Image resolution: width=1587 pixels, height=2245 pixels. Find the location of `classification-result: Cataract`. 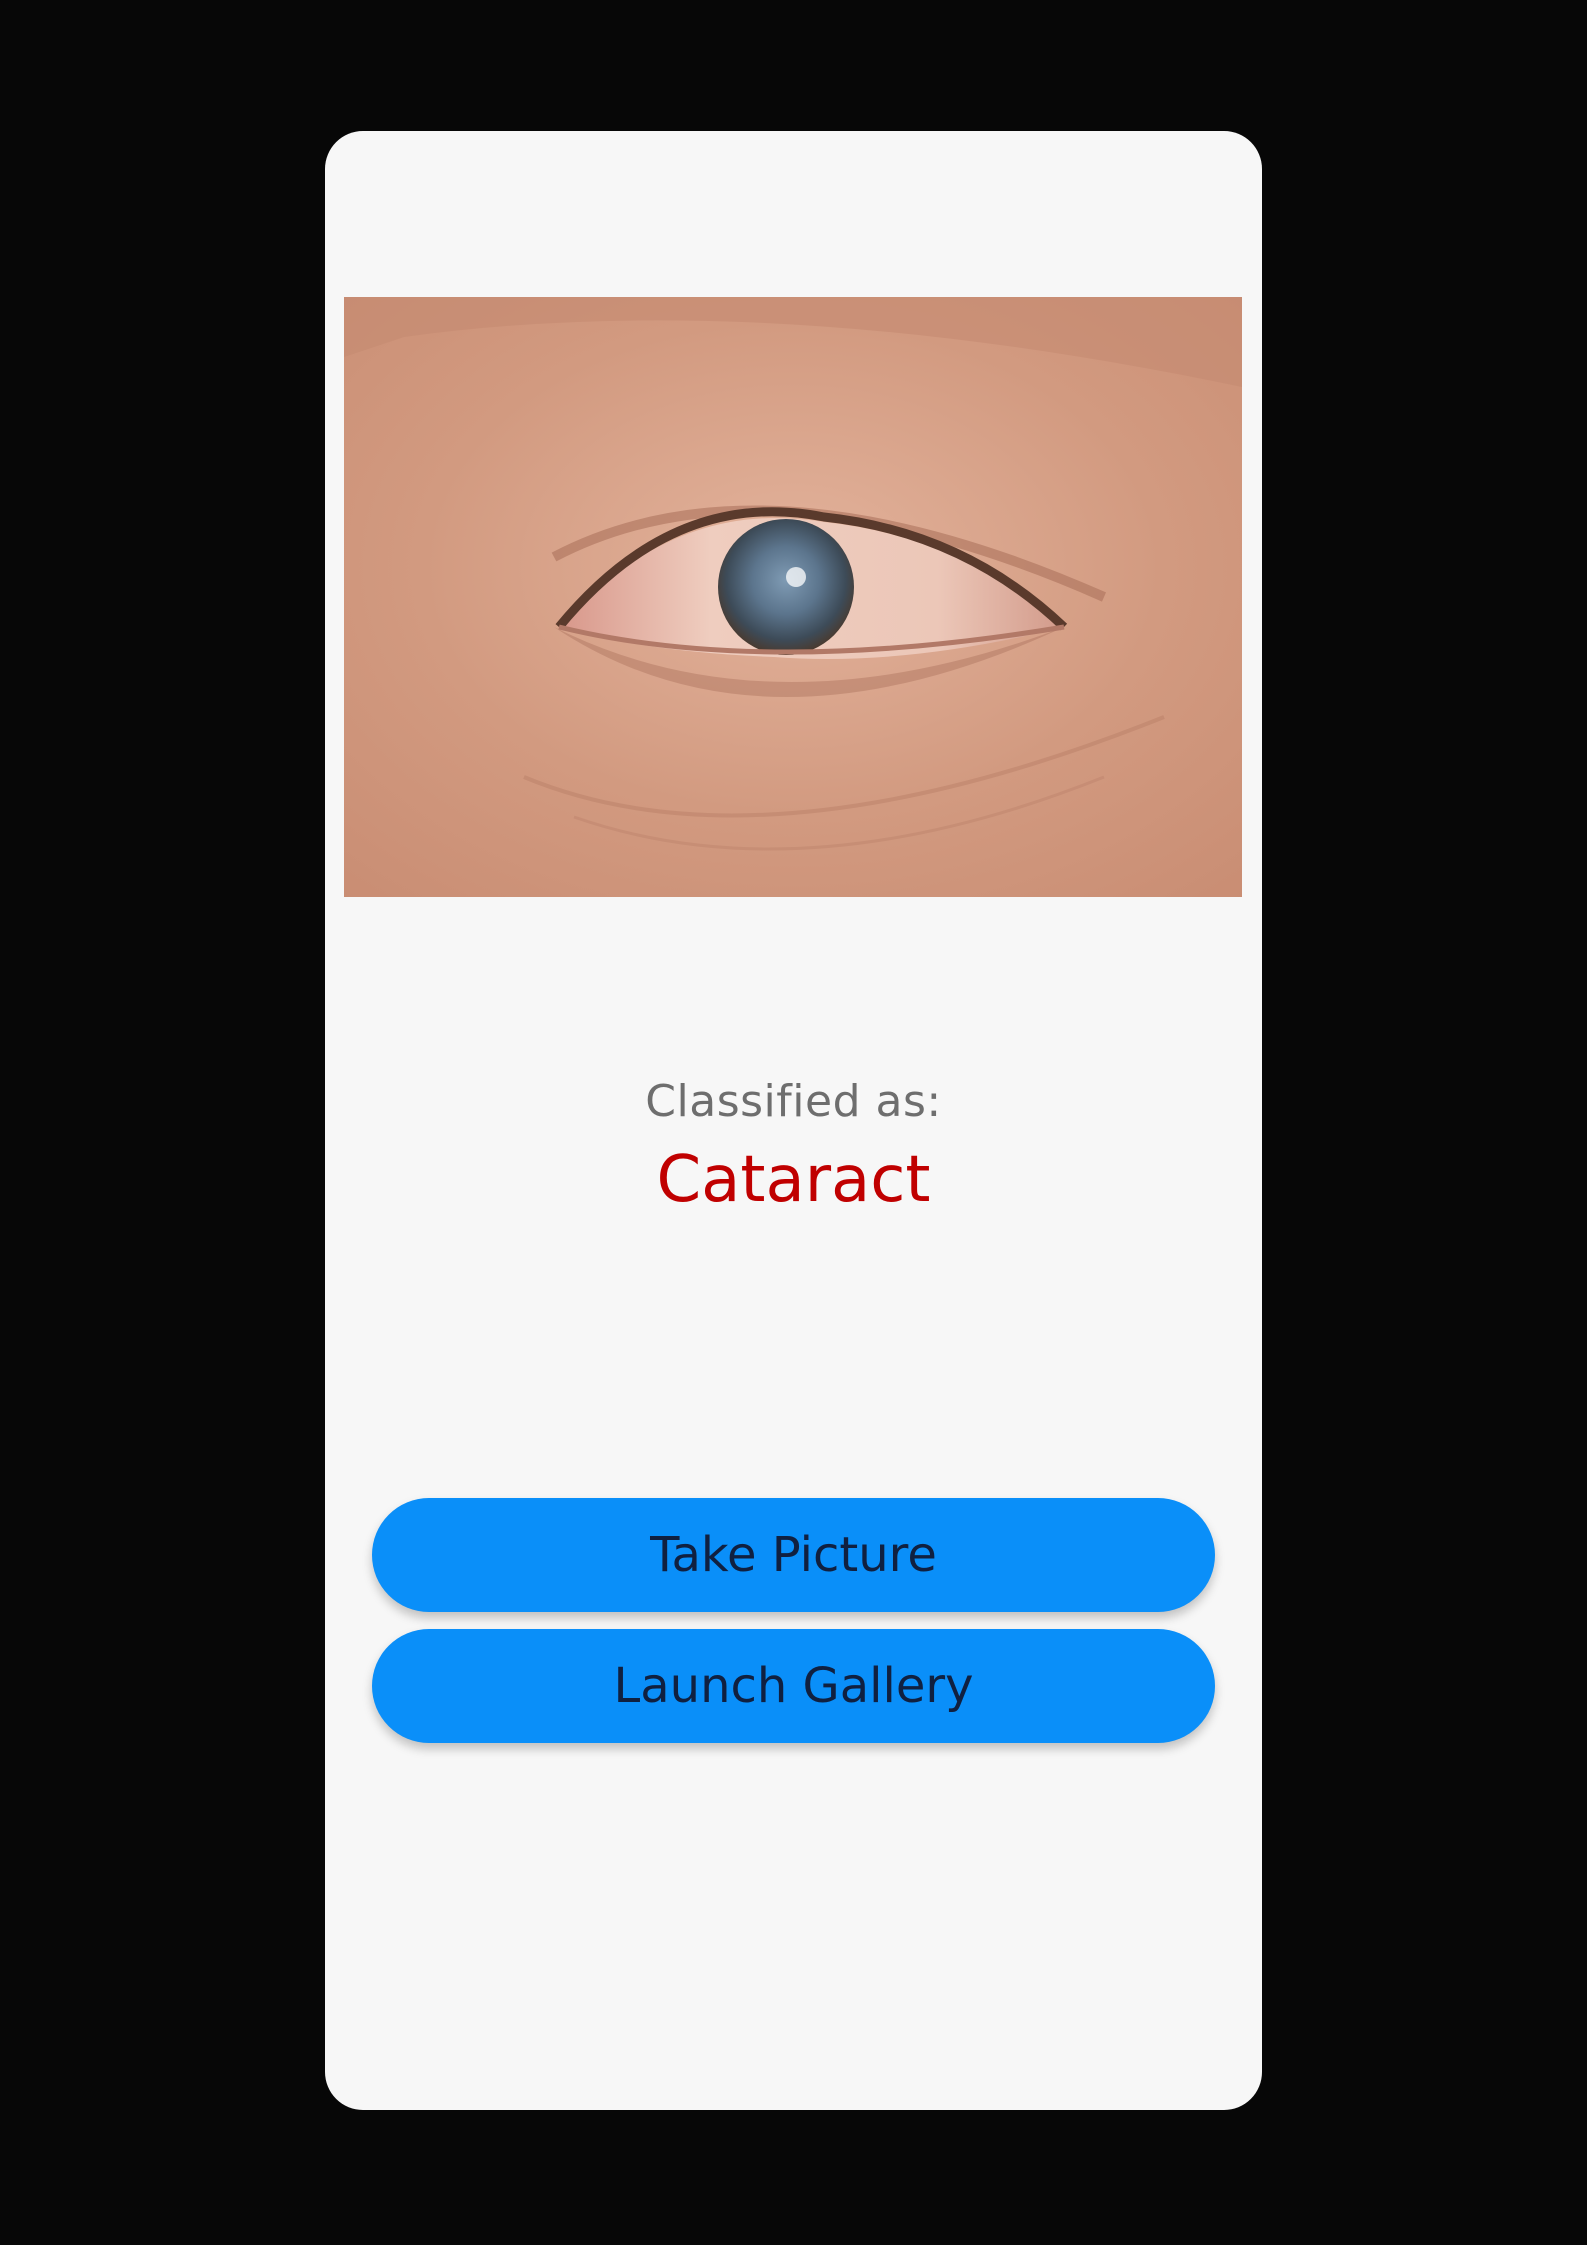

classification-result: Cataract is located at coordinates (793, 1180).